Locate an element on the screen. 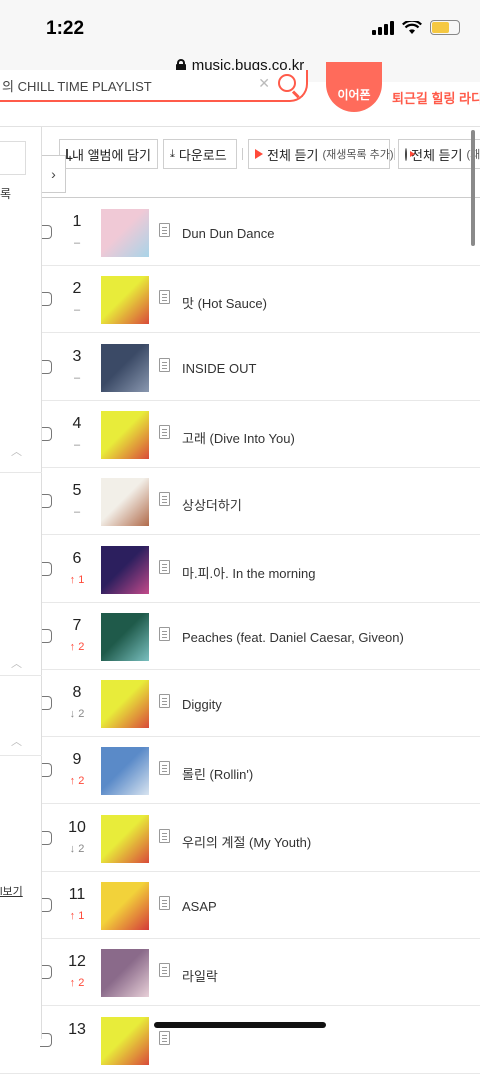  panel-toggle-button: › is located at coordinates (54, 174).